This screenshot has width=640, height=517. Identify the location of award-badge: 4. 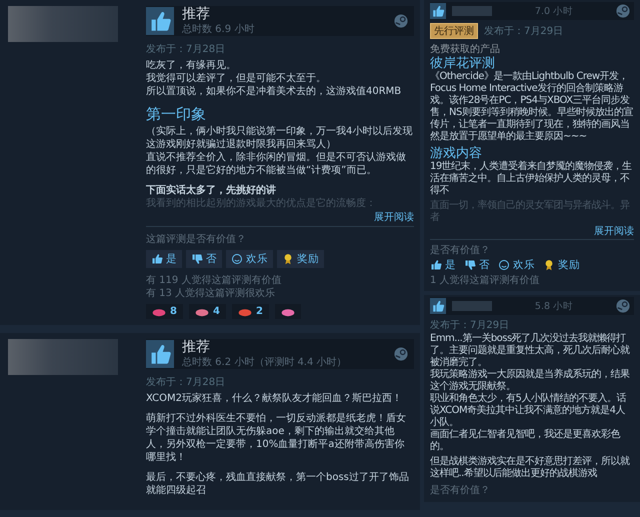
(207, 311).